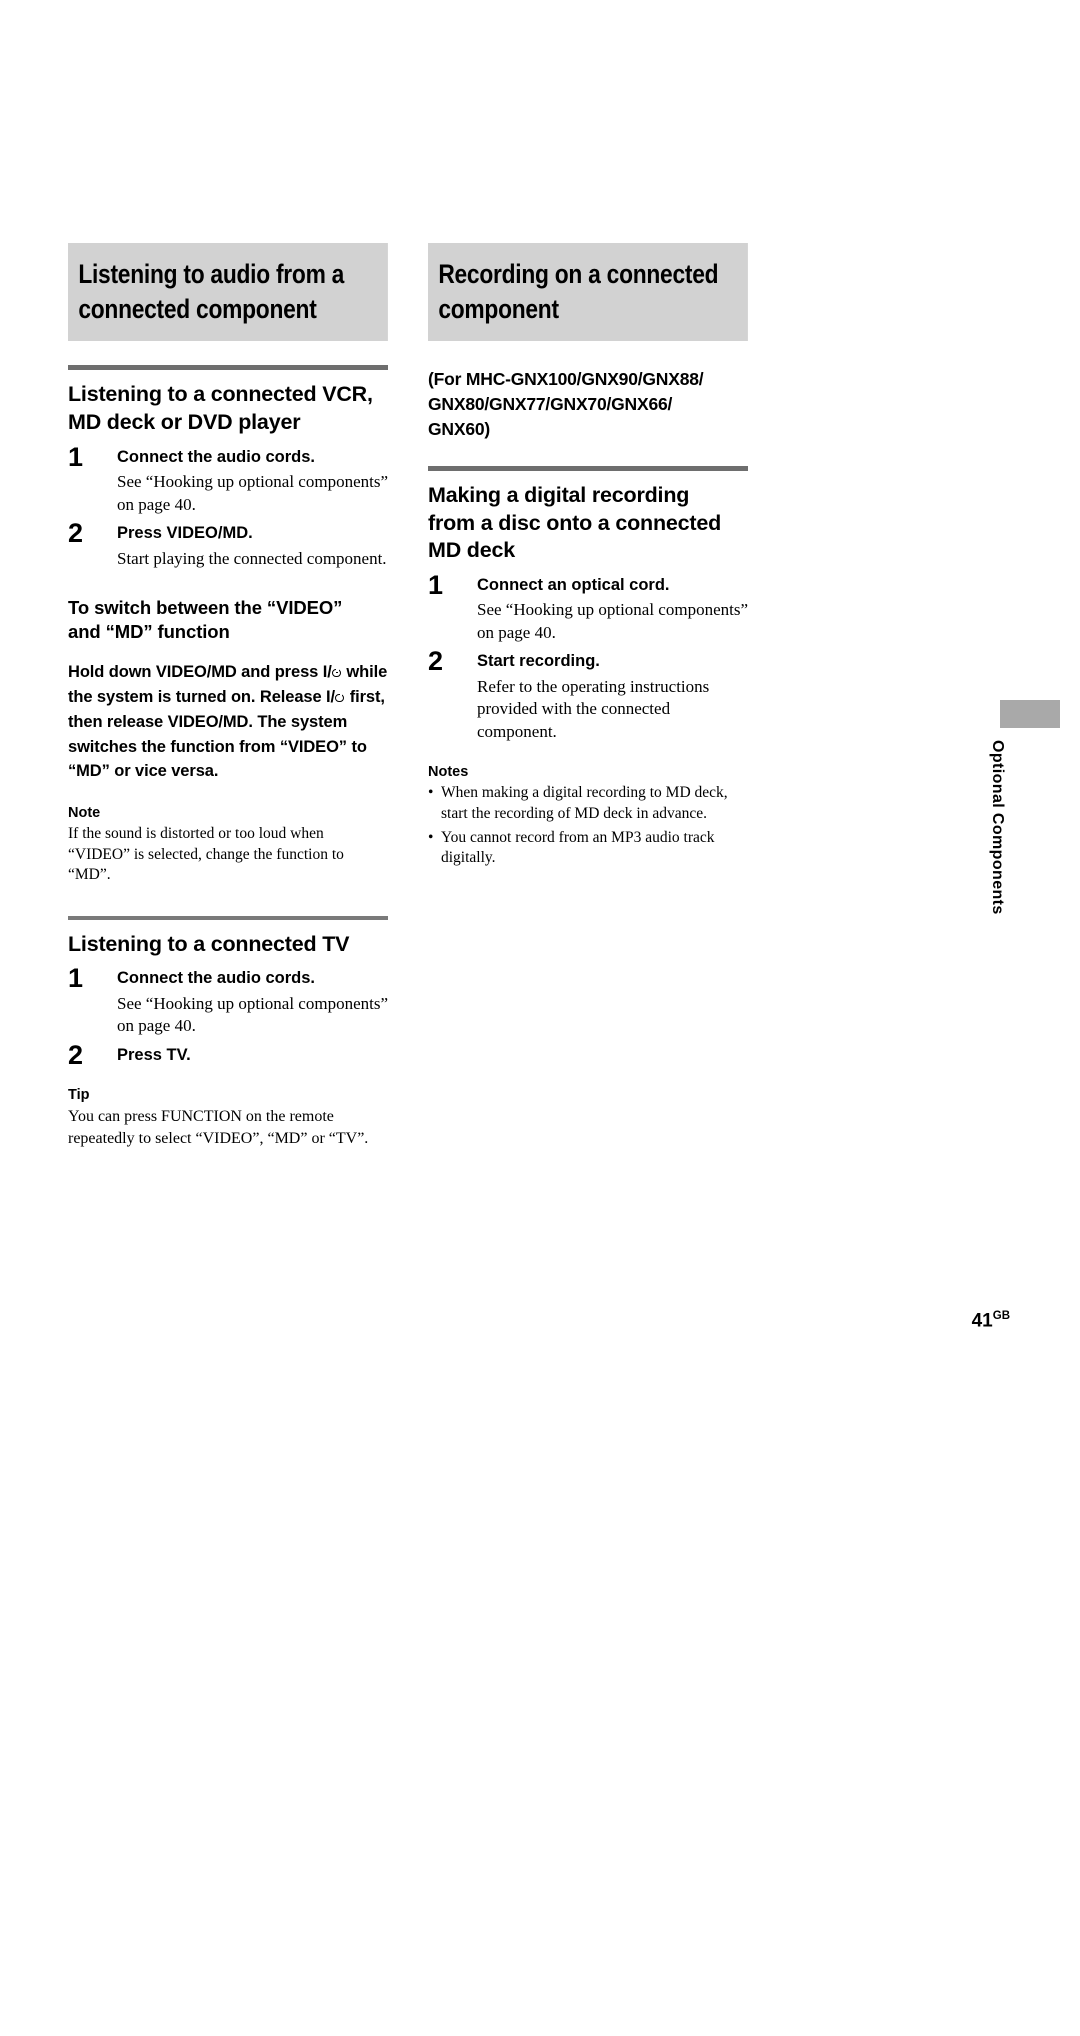 This screenshot has height=2036, width=1080. I want to click on page-number-region: GB, so click(1001, 1316).